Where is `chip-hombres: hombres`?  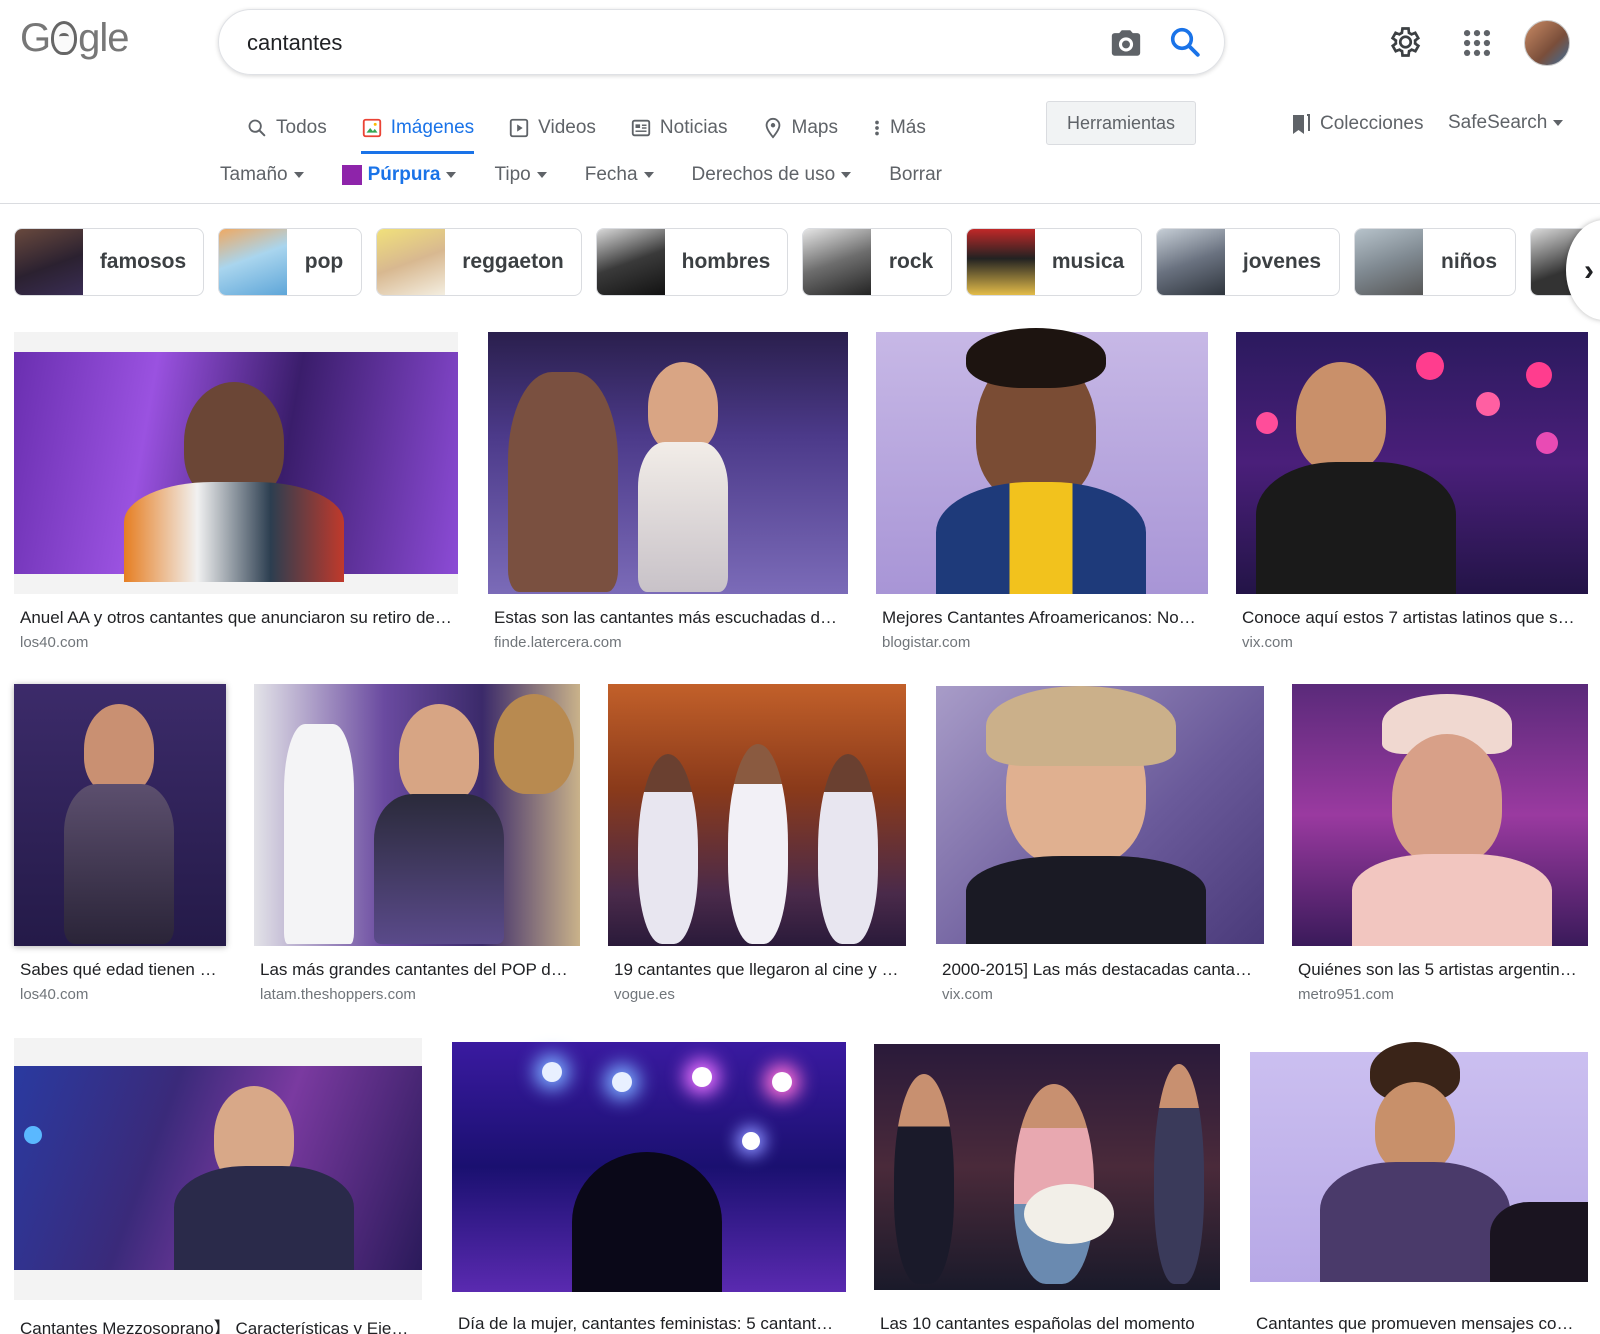 chip-hombres: hombres is located at coordinates (692, 262).